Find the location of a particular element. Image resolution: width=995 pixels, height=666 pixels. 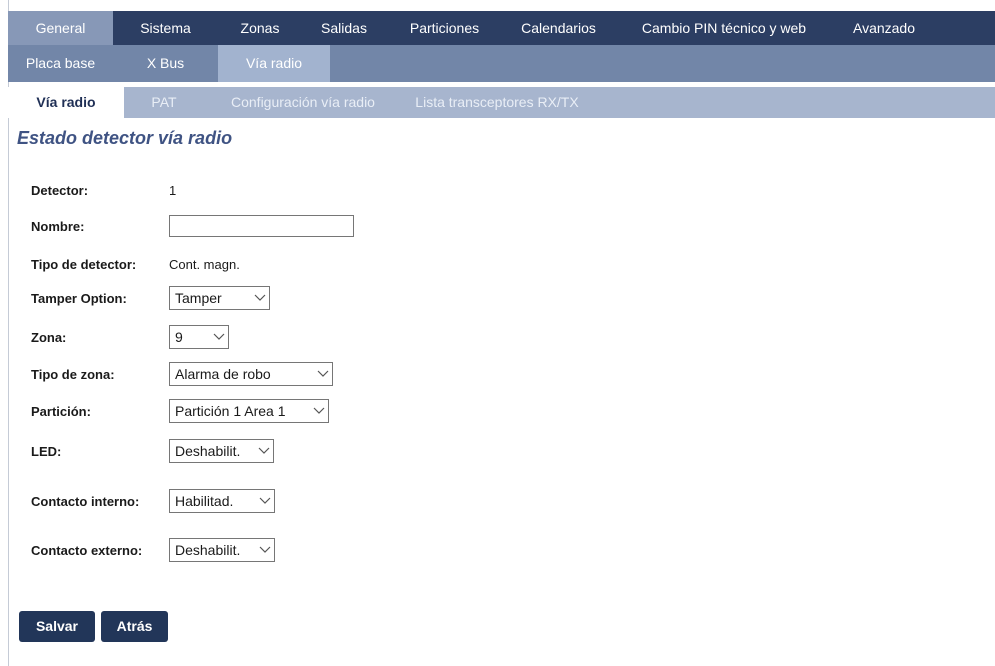

contacto-interno-select: Habilitad. is located at coordinates (222, 501).